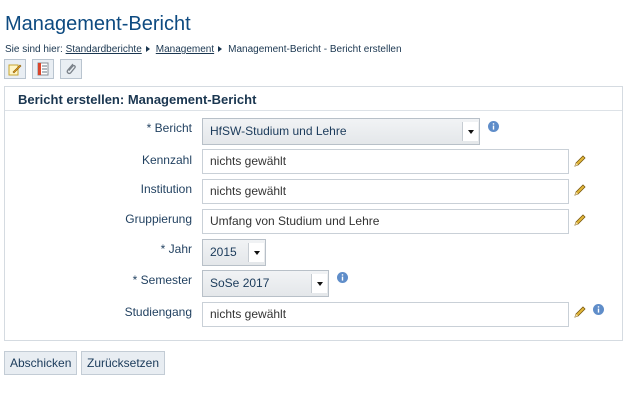 The width and height of the screenshot is (624, 397). Describe the element at coordinates (41, 363) in the screenshot. I see `submit-button: Abschicken` at that location.